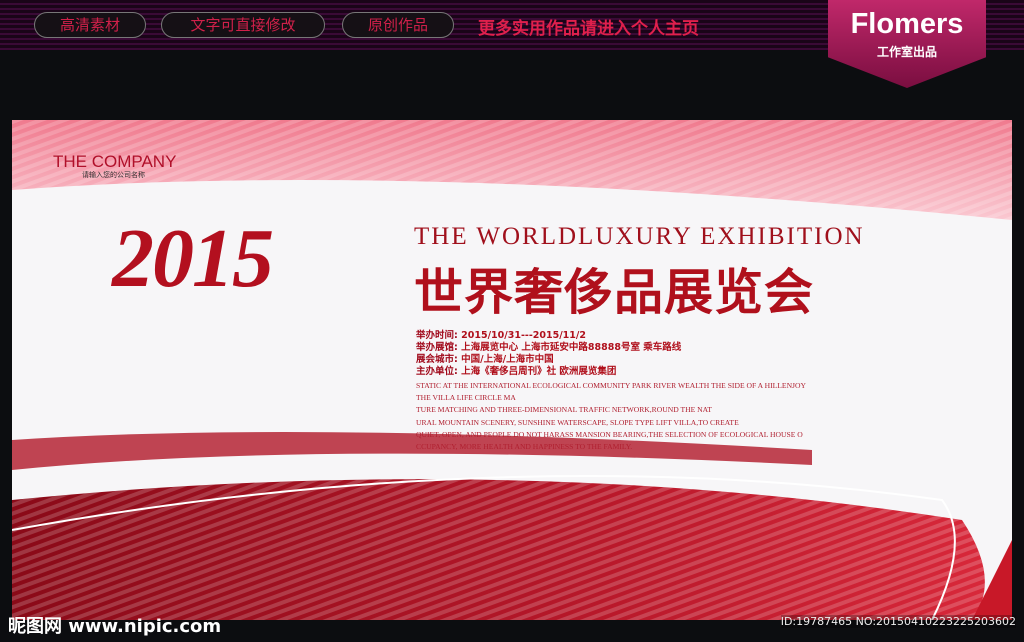 The image size is (1024, 642). What do you see at coordinates (898, 621) in the screenshot?
I see `image-id: ID:19787465 NO:20150410223225203602` at bounding box center [898, 621].